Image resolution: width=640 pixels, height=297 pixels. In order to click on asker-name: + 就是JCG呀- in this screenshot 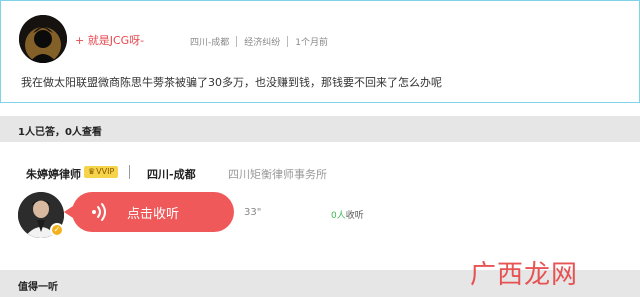, I will do `click(109, 40)`.